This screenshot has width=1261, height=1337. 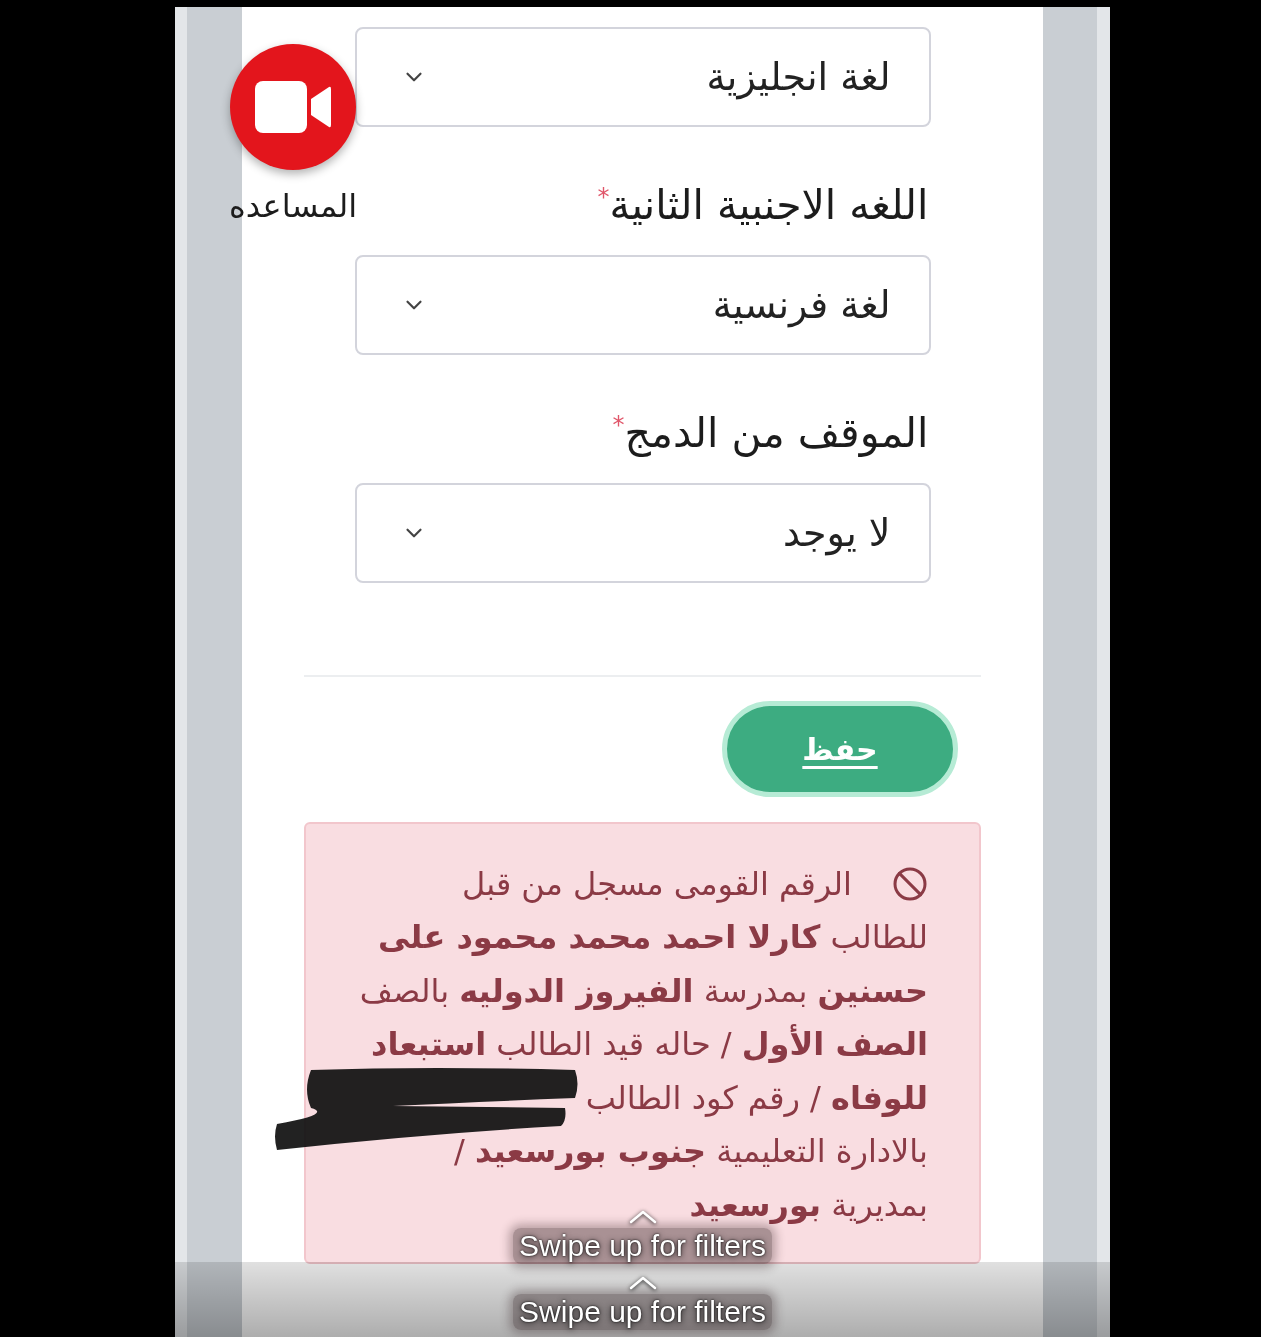 What do you see at coordinates (776, 433) in the screenshot?
I see `field-label: الموقف من الدمج` at bounding box center [776, 433].